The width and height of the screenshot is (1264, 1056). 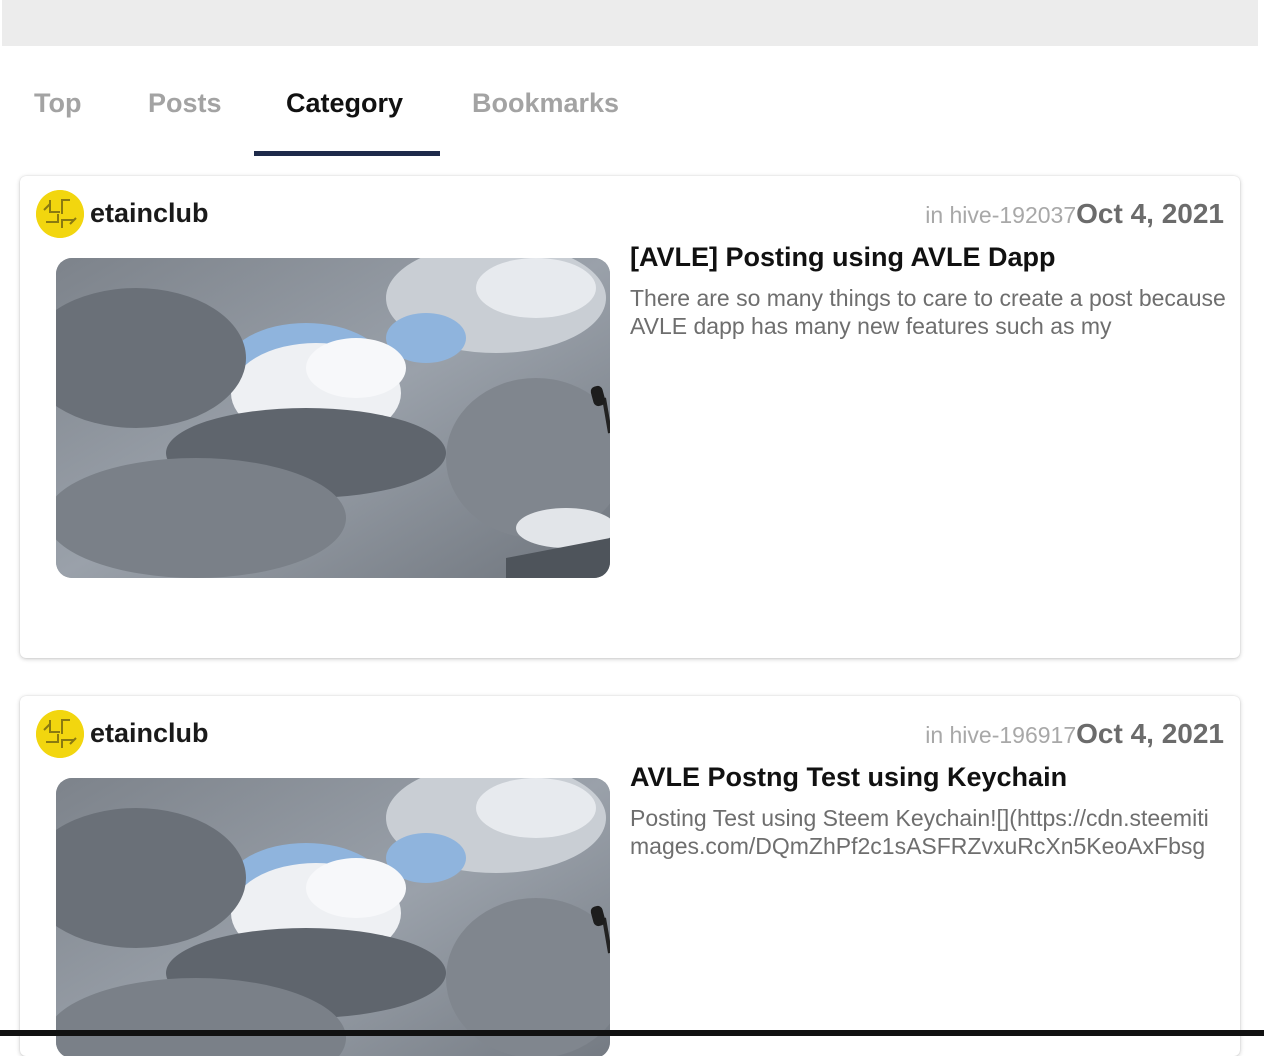 What do you see at coordinates (545, 103) in the screenshot?
I see `tab-bookmarks: Bookmarks` at bounding box center [545, 103].